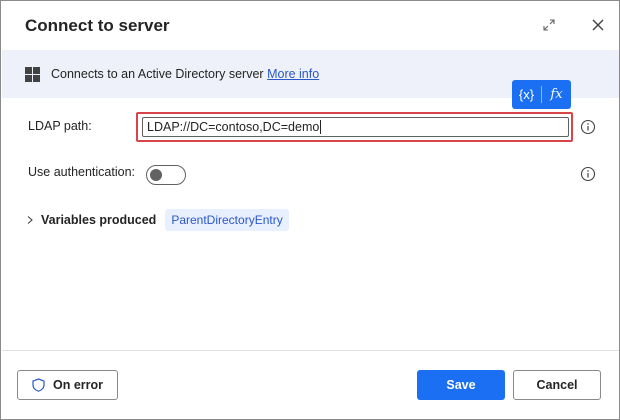 Image resolution: width=620 pixels, height=420 pixels. I want to click on text-caret, so click(321, 127).